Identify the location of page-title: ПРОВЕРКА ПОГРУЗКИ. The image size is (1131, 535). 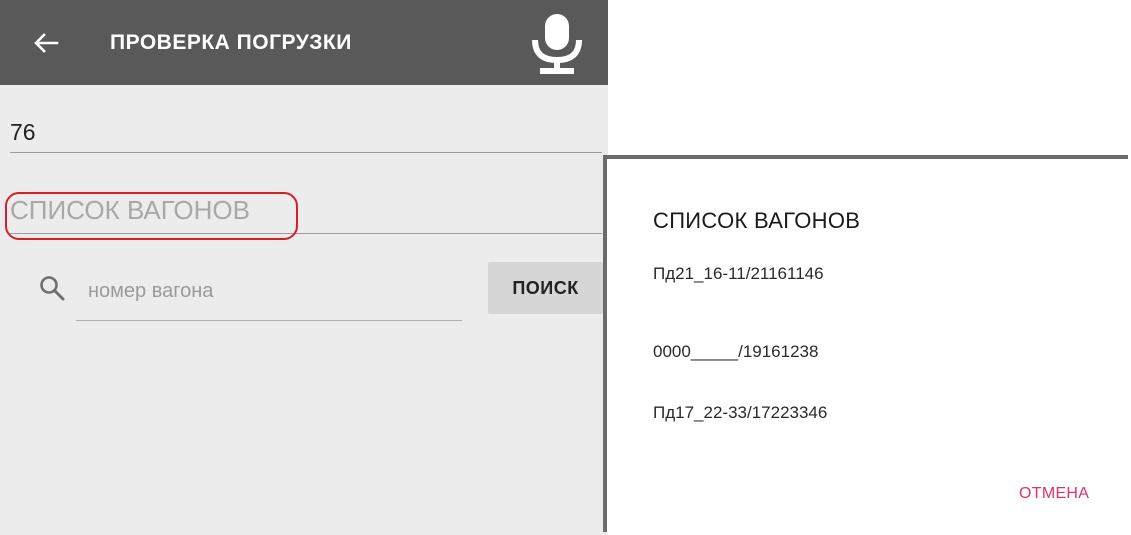
(231, 42).